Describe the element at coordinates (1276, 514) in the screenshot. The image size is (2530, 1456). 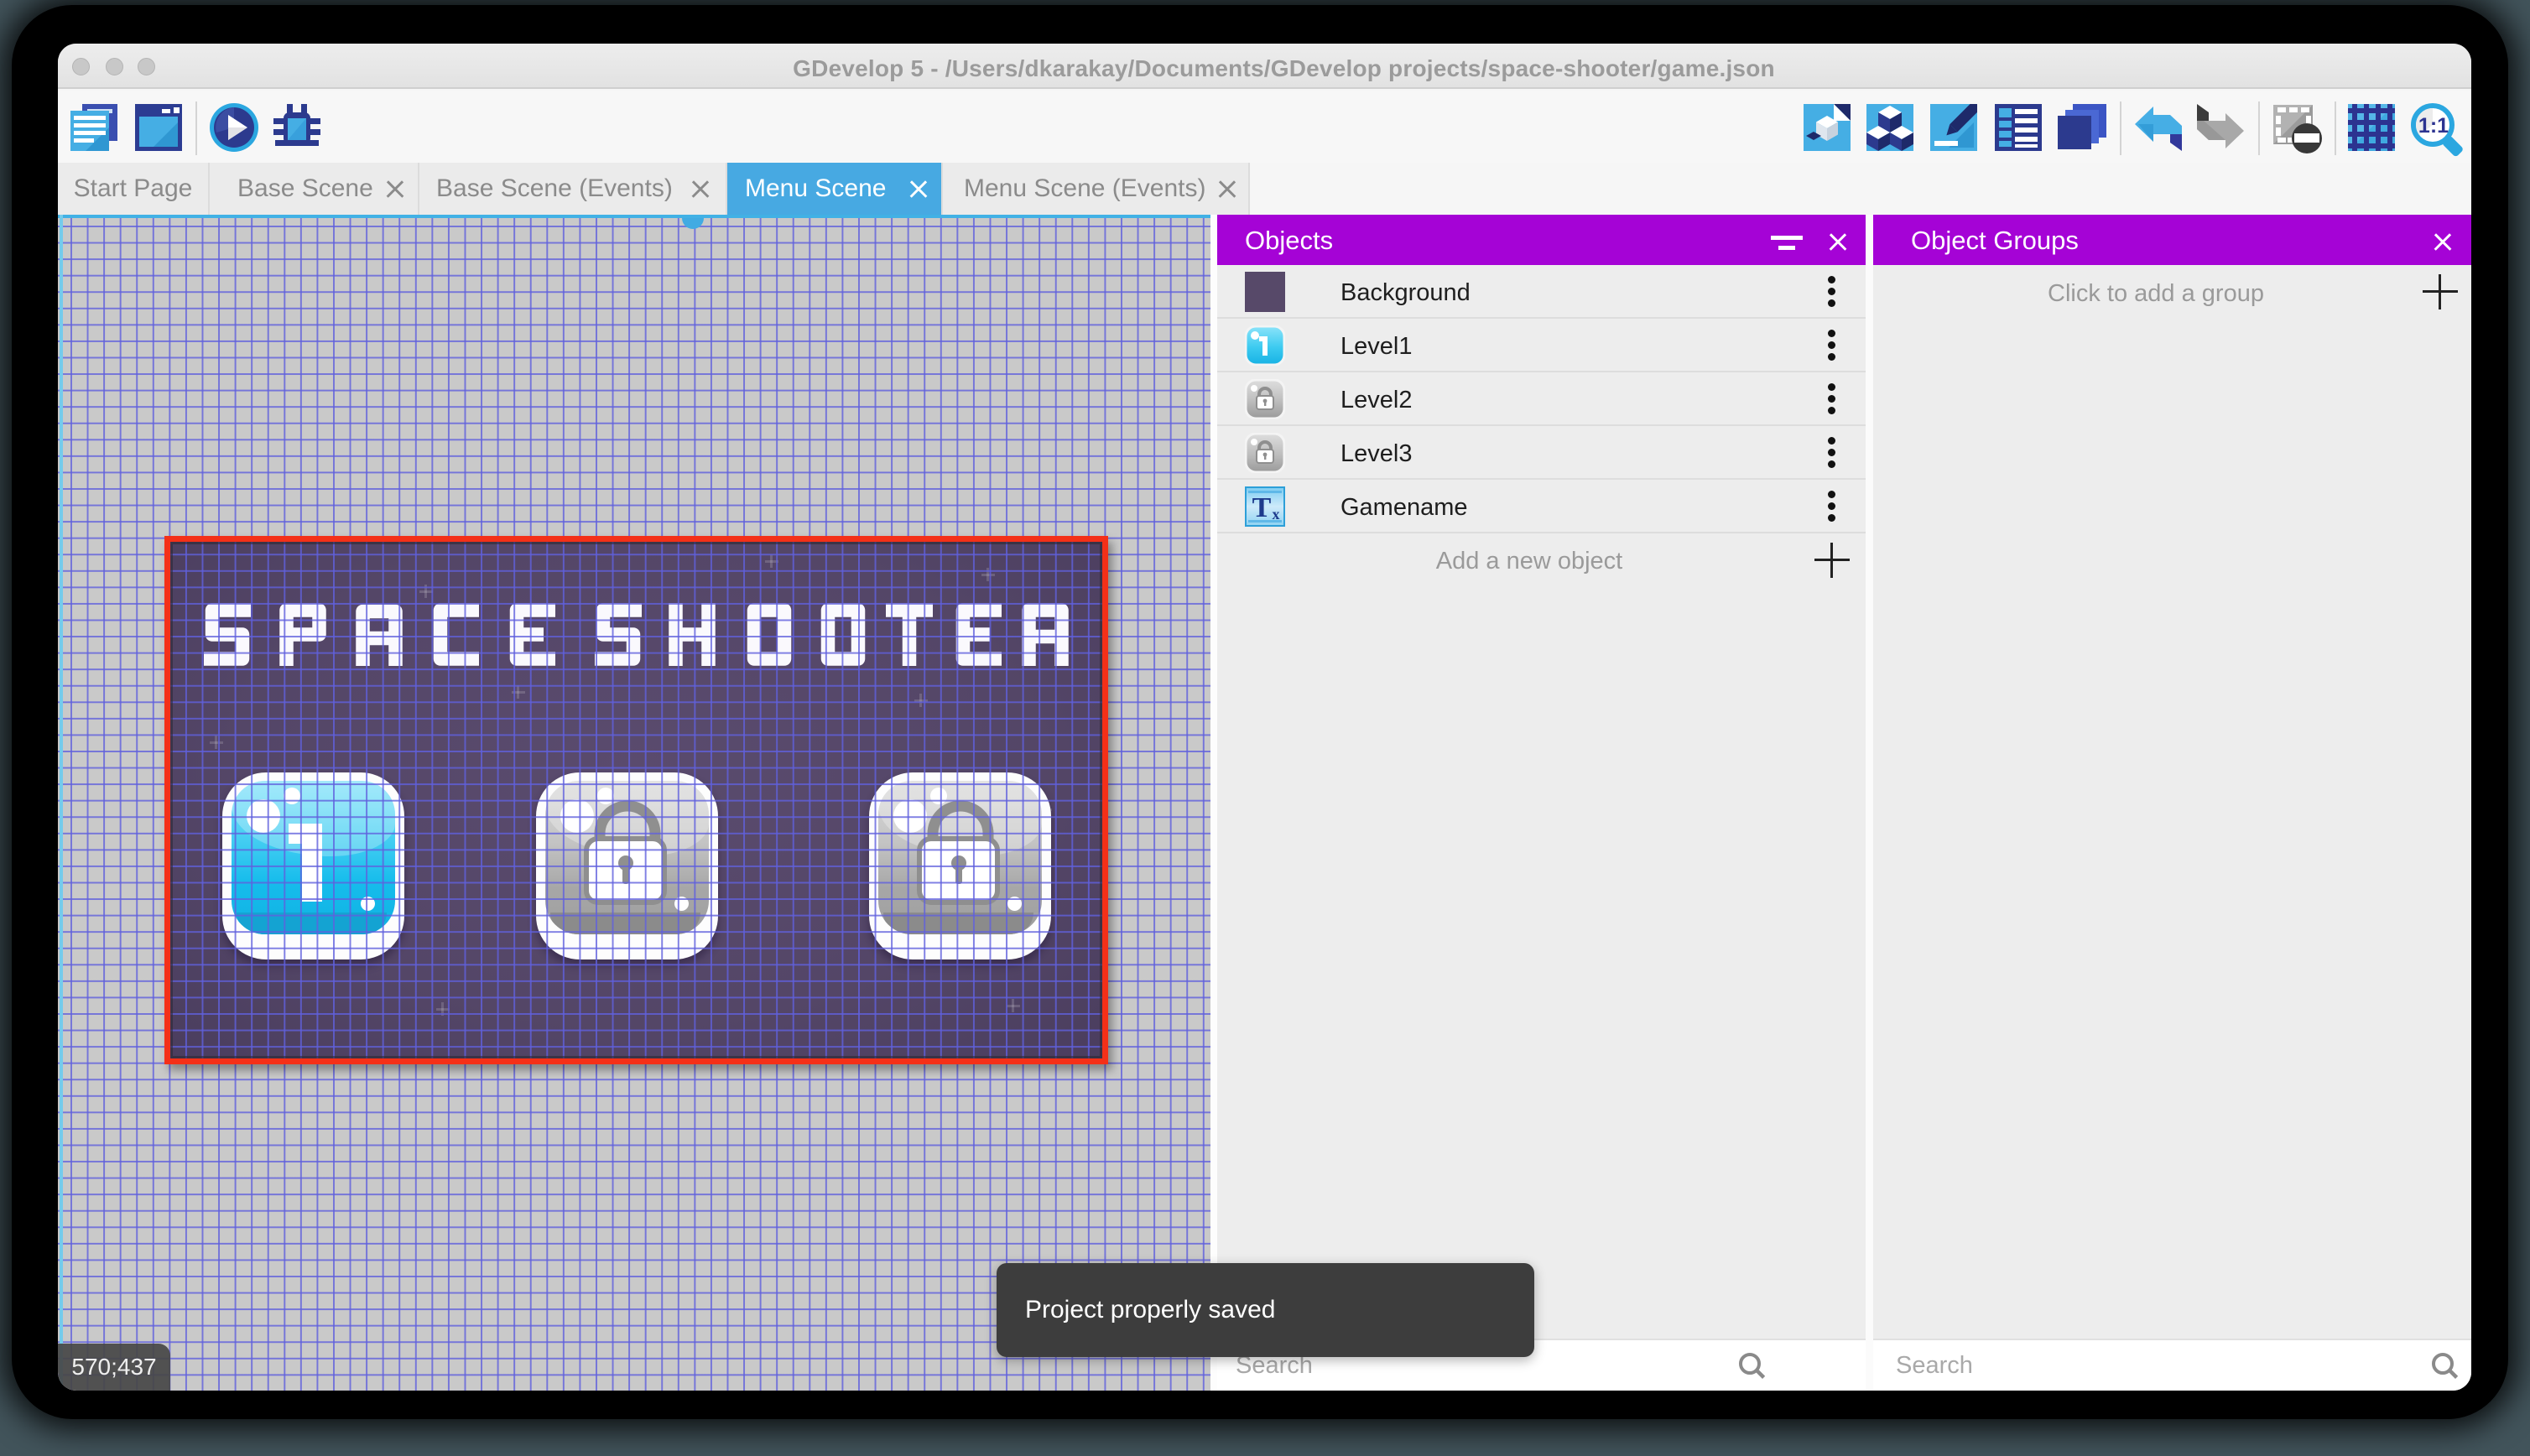
I see `svg-text: x` at that location.